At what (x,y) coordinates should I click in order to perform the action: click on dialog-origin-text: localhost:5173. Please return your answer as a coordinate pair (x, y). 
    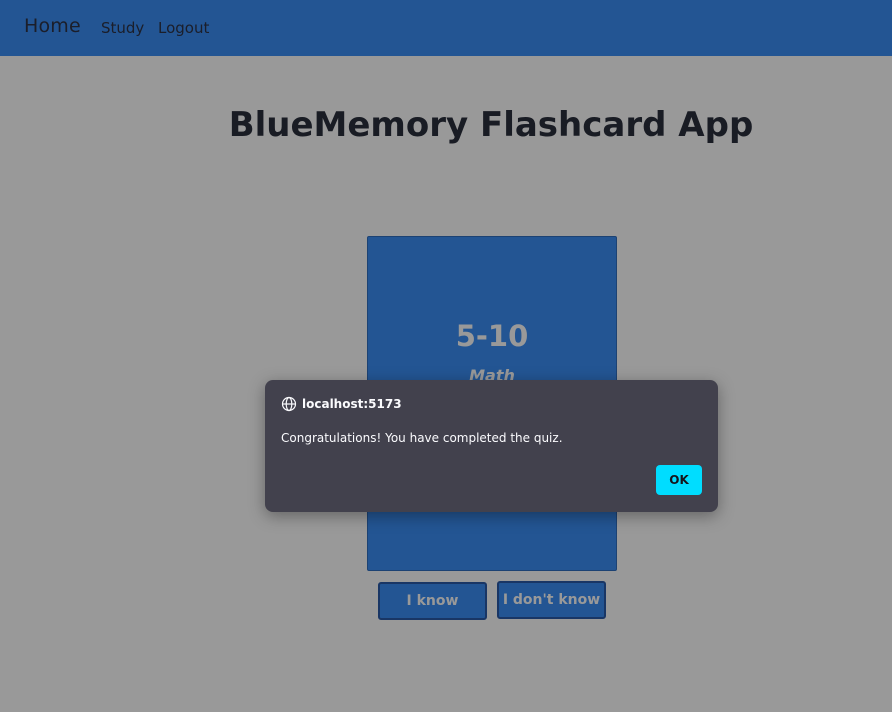
    Looking at the image, I should click on (352, 404).